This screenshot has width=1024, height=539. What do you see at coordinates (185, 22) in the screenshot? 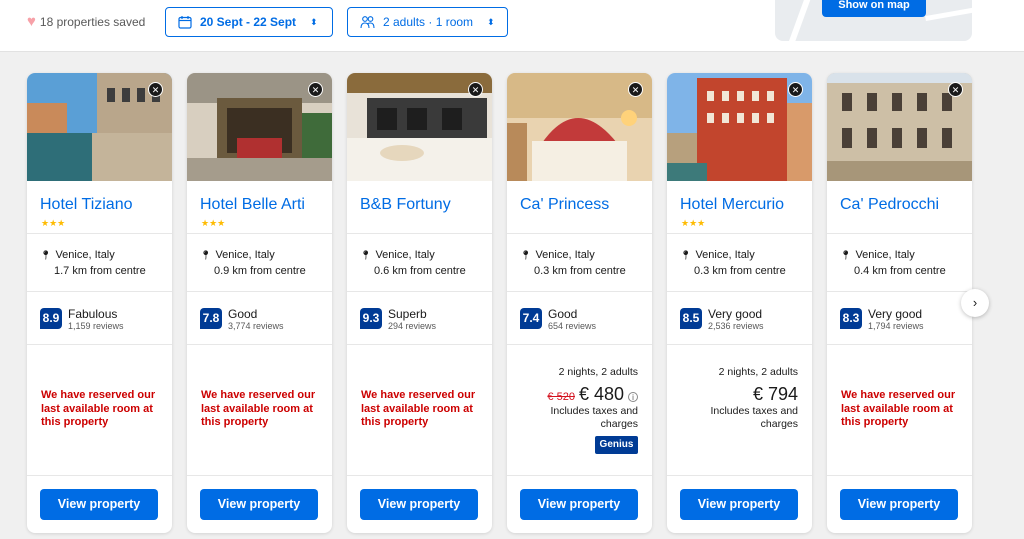
I see `calendar-icon` at bounding box center [185, 22].